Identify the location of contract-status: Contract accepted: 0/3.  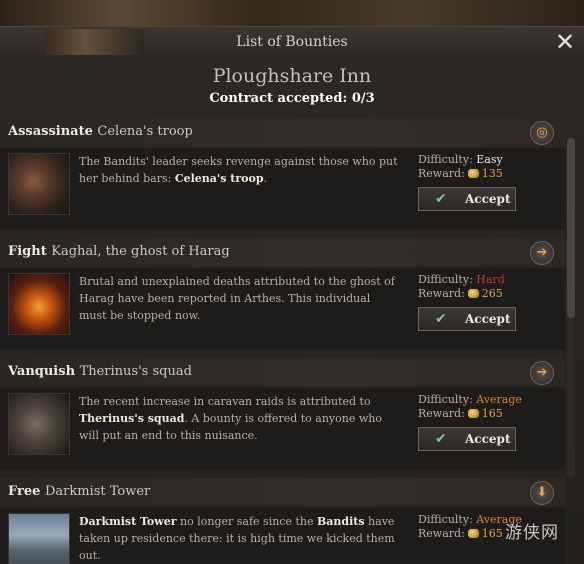
(292, 98).